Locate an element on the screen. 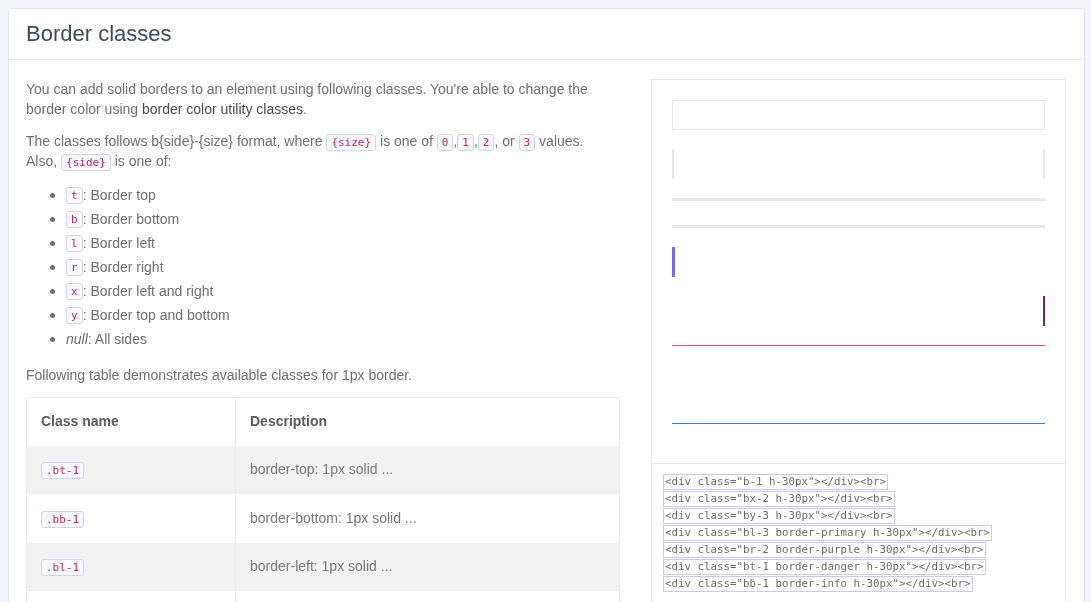  inline-code: 3 is located at coordinates (527, 142).